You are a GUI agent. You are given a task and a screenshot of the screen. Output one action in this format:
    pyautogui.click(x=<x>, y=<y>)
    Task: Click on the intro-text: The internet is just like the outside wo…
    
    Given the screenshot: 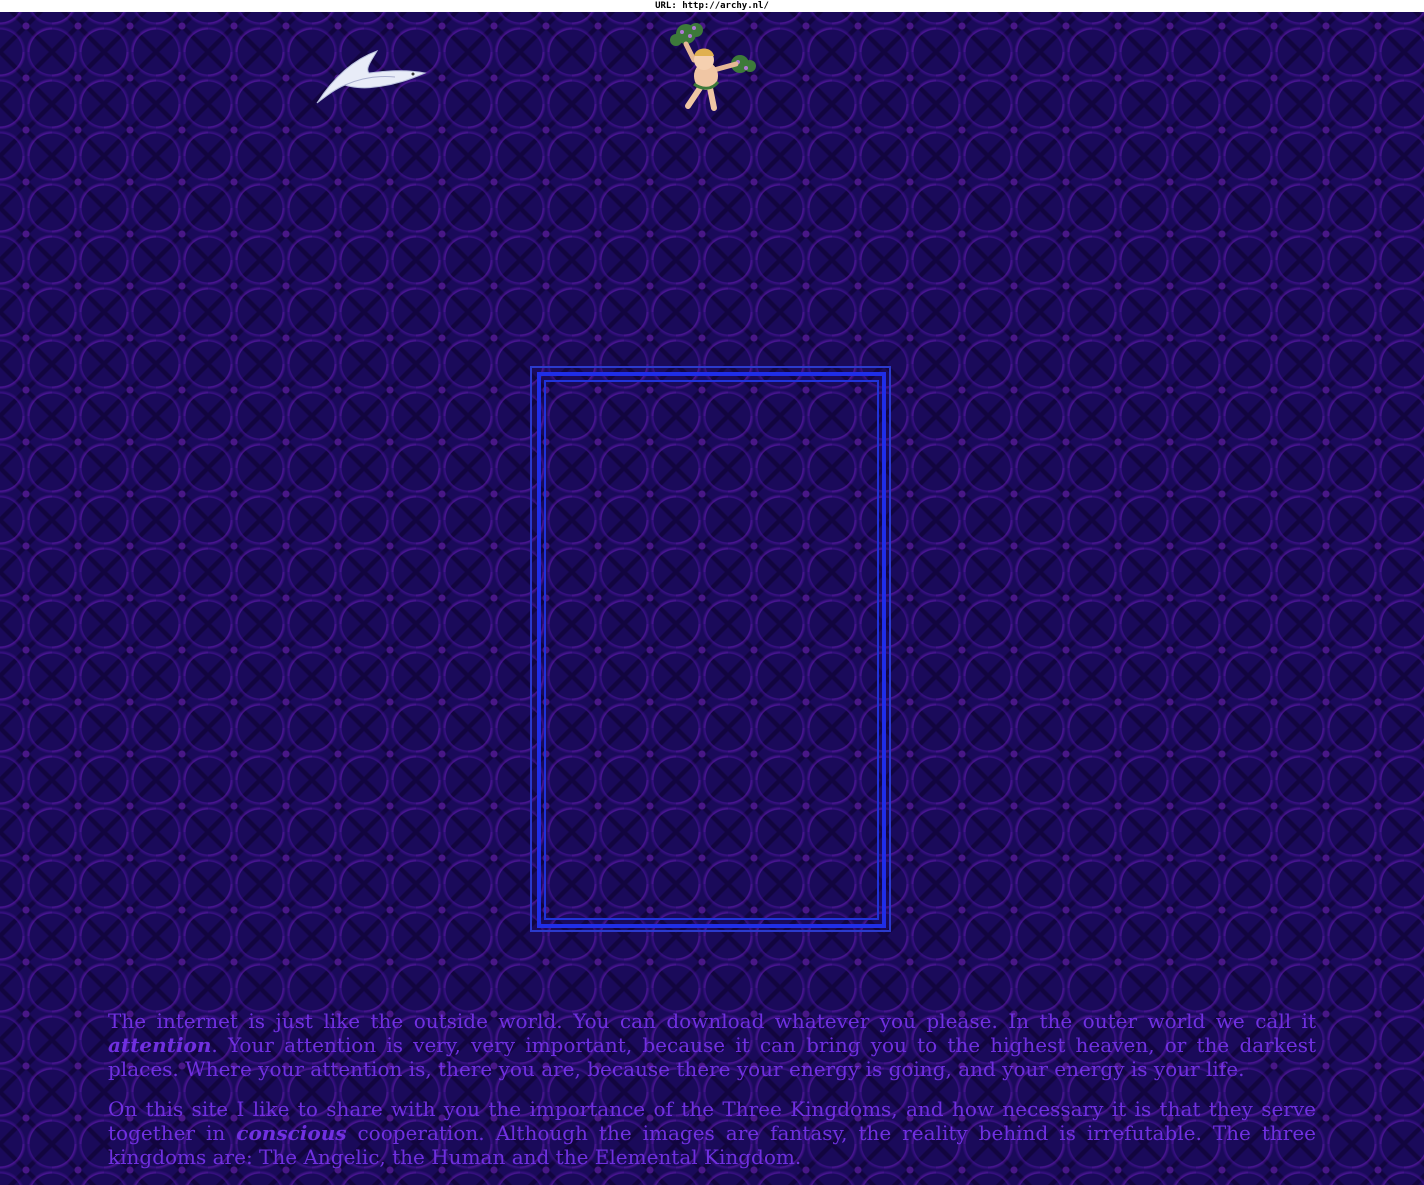 What is the action you would take?
    pyautogui.click(x=712, y=1097)
    